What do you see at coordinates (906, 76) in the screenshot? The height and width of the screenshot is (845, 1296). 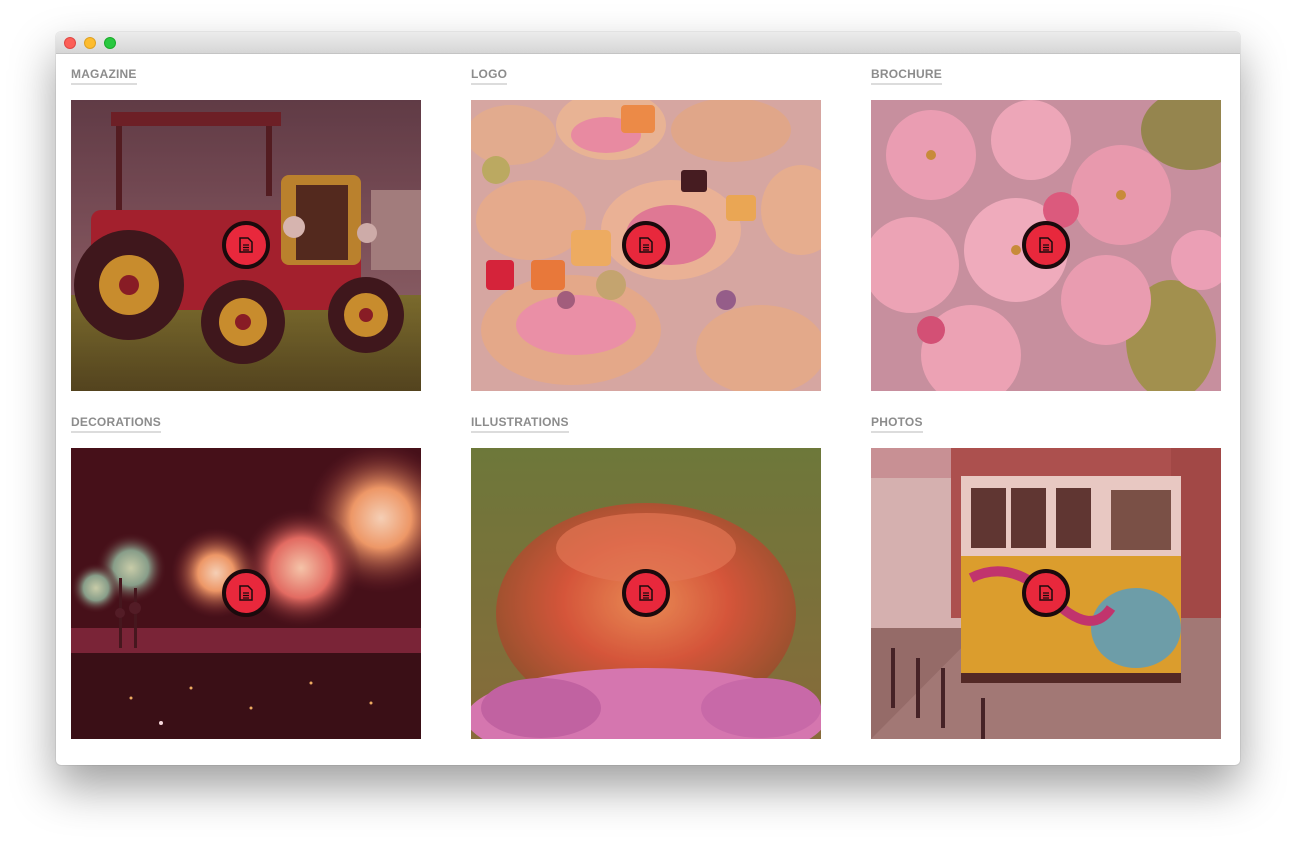 I see `category-label: BROCHURE` at bounding box center [906, 76].